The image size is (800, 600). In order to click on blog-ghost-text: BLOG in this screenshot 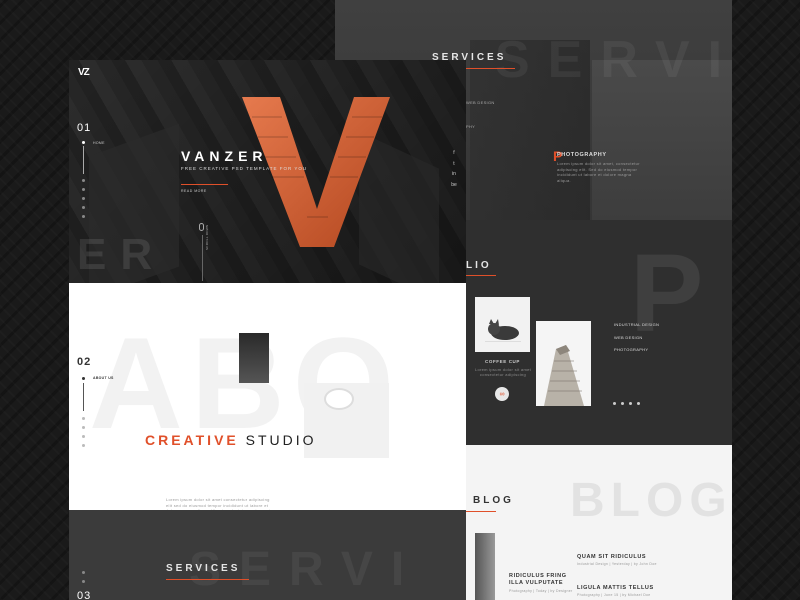, I will do `click(651, 500)`.